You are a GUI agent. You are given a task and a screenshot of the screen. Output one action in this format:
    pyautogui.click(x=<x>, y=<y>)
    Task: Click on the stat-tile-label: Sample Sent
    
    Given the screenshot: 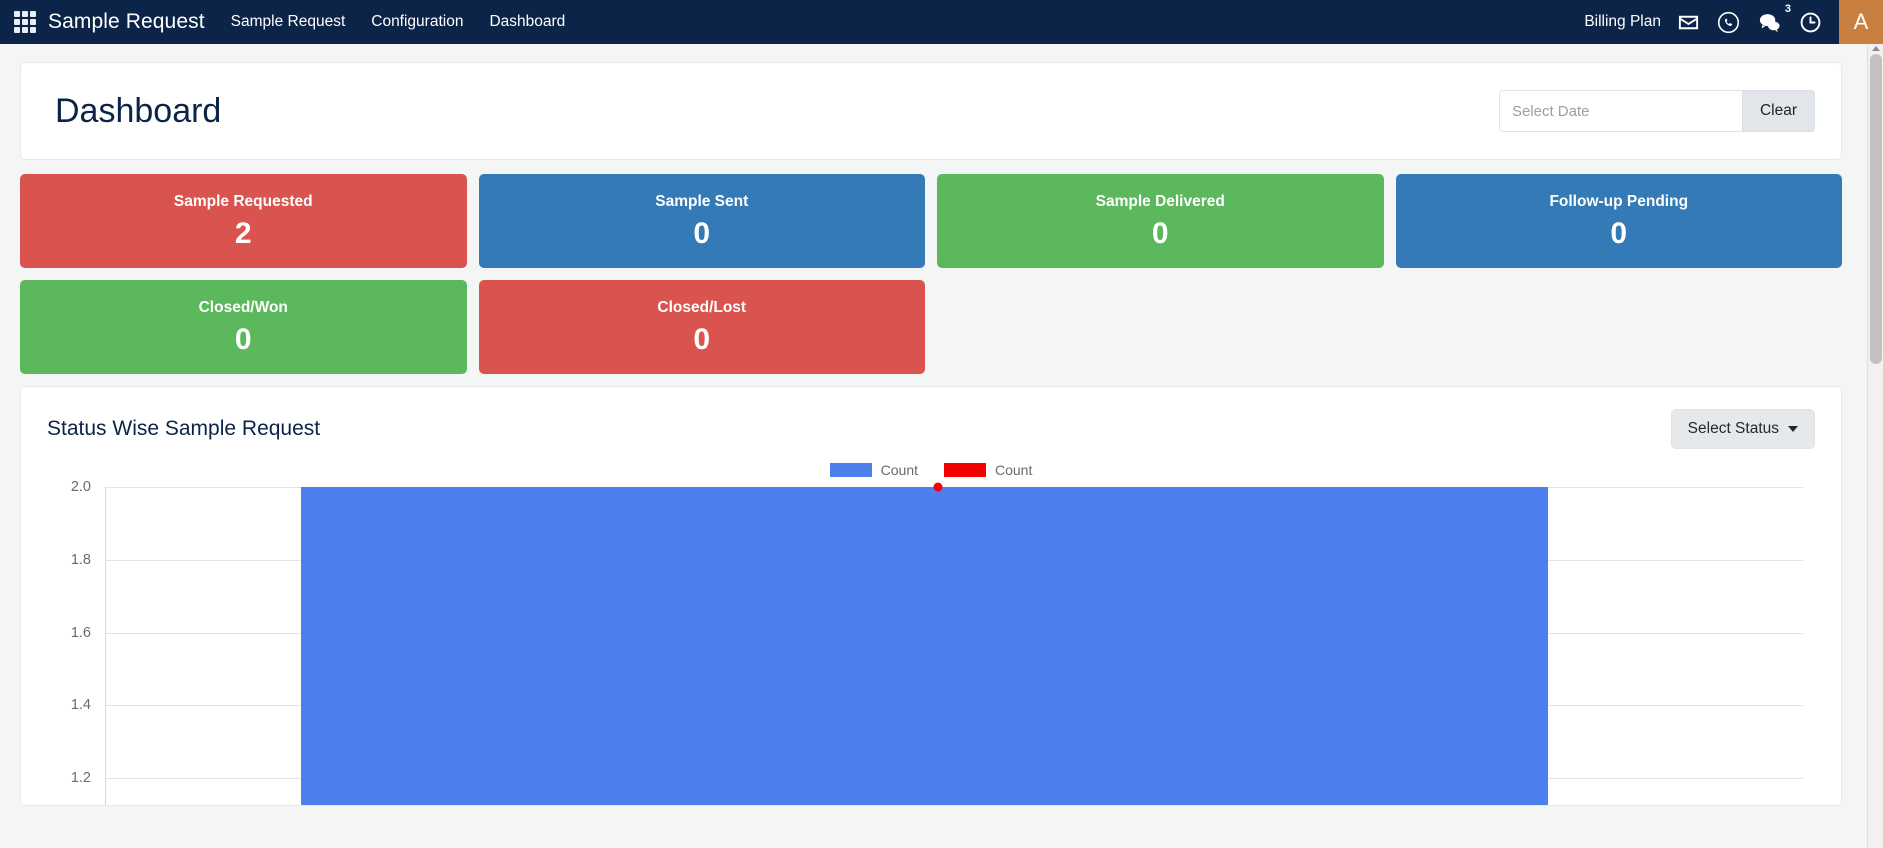 What is the action you would take?
    pyautogui.click(x=702, y=202)
    